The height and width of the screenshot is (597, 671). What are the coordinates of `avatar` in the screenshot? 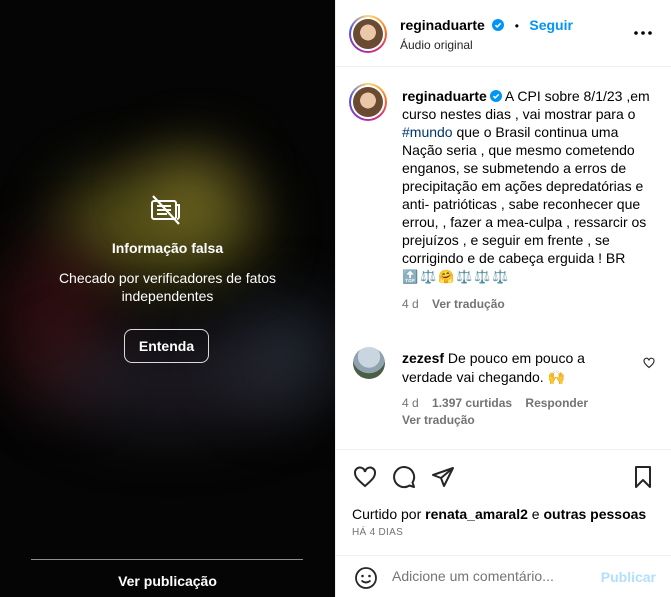 It's located at (368, 34).